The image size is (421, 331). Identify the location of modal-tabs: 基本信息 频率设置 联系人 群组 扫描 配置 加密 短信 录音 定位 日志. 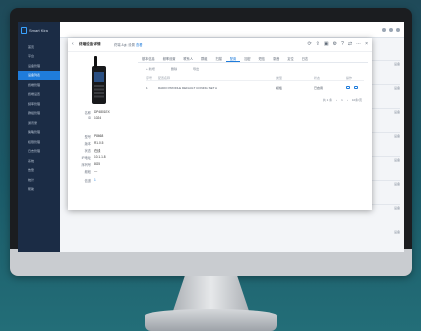
(253, 58).